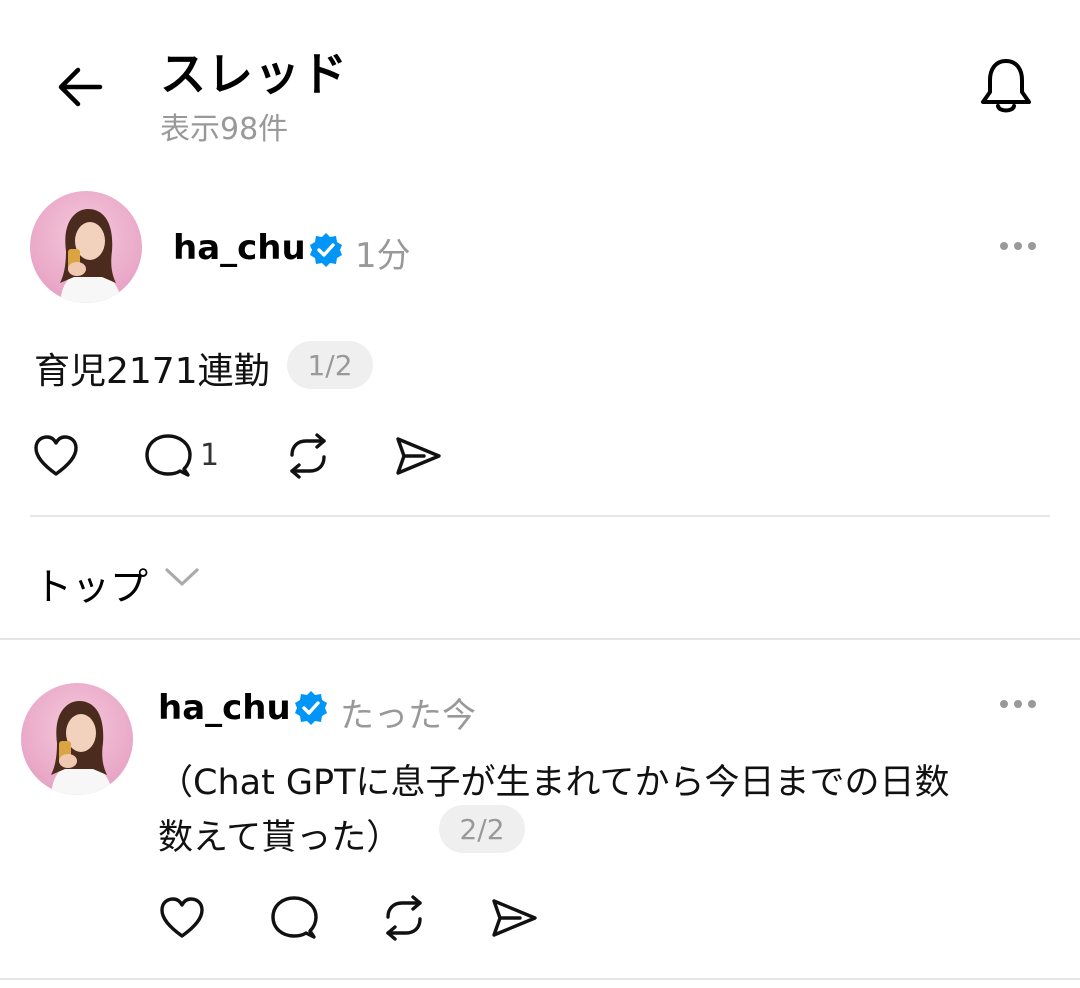 The width and height of the screenshot is (1080, 988). What do you see at coordinates (224, 129) in the screenshot?
I see `view-count: 表示98件` at bounding box center [224, 129].